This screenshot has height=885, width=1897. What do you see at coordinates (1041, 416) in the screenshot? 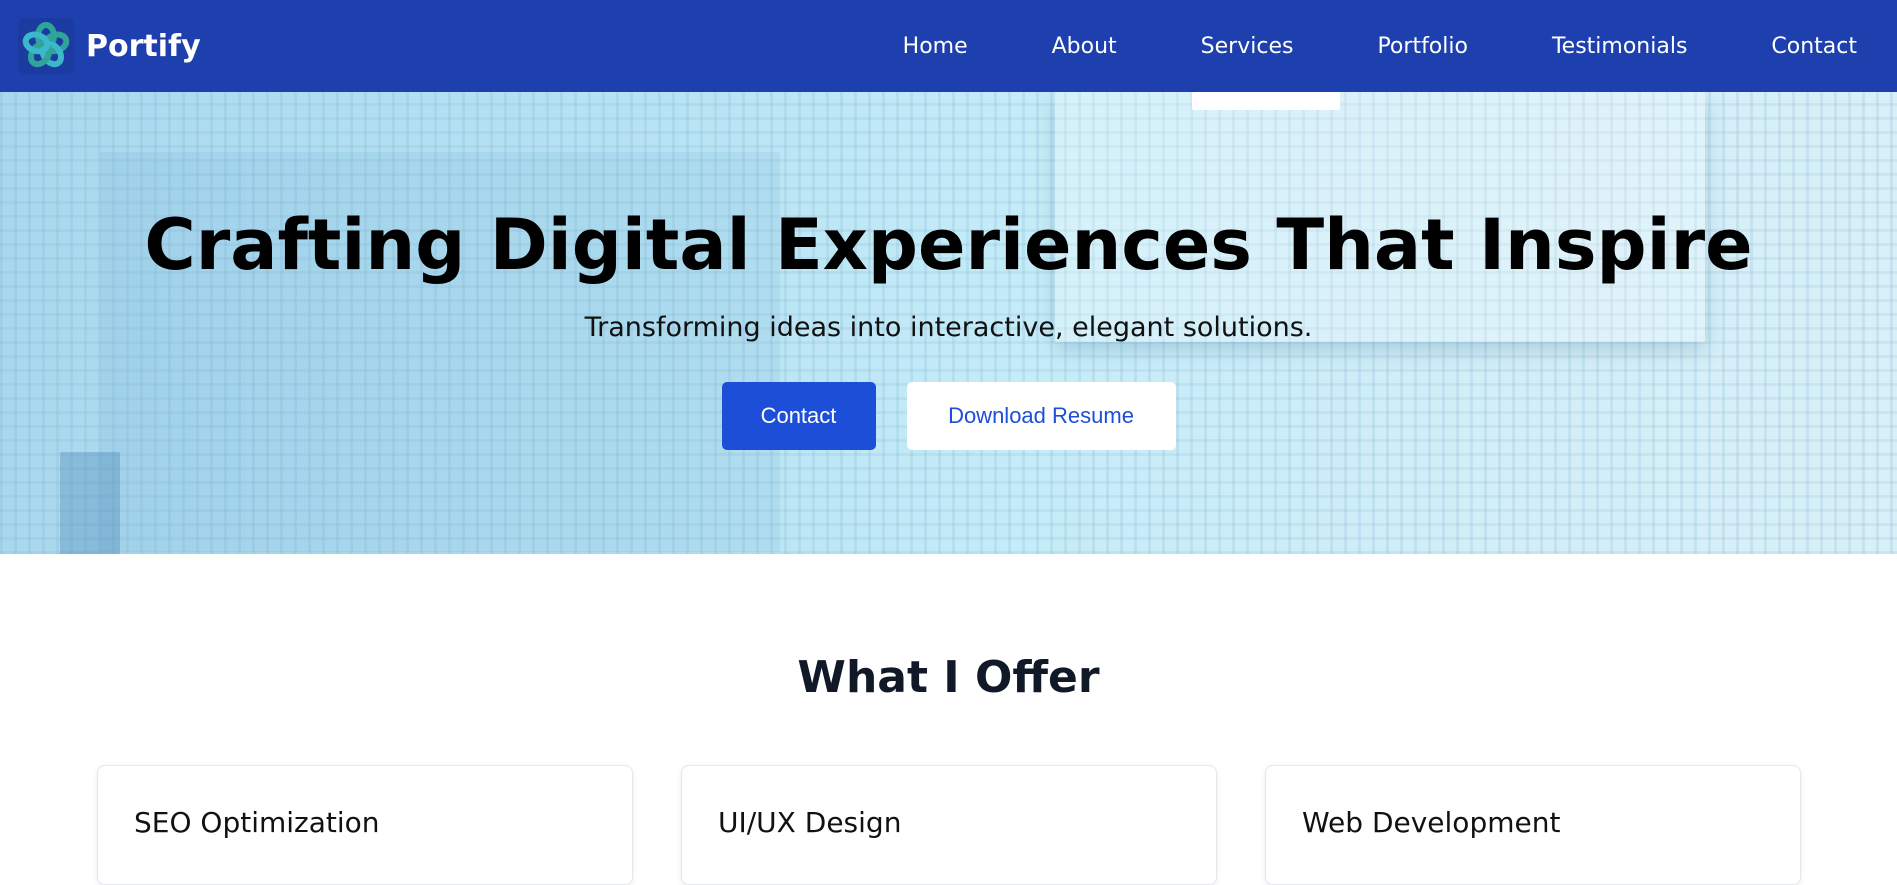
I see `download-resume-button: Download Resume` at bounding box center [1041, 416].